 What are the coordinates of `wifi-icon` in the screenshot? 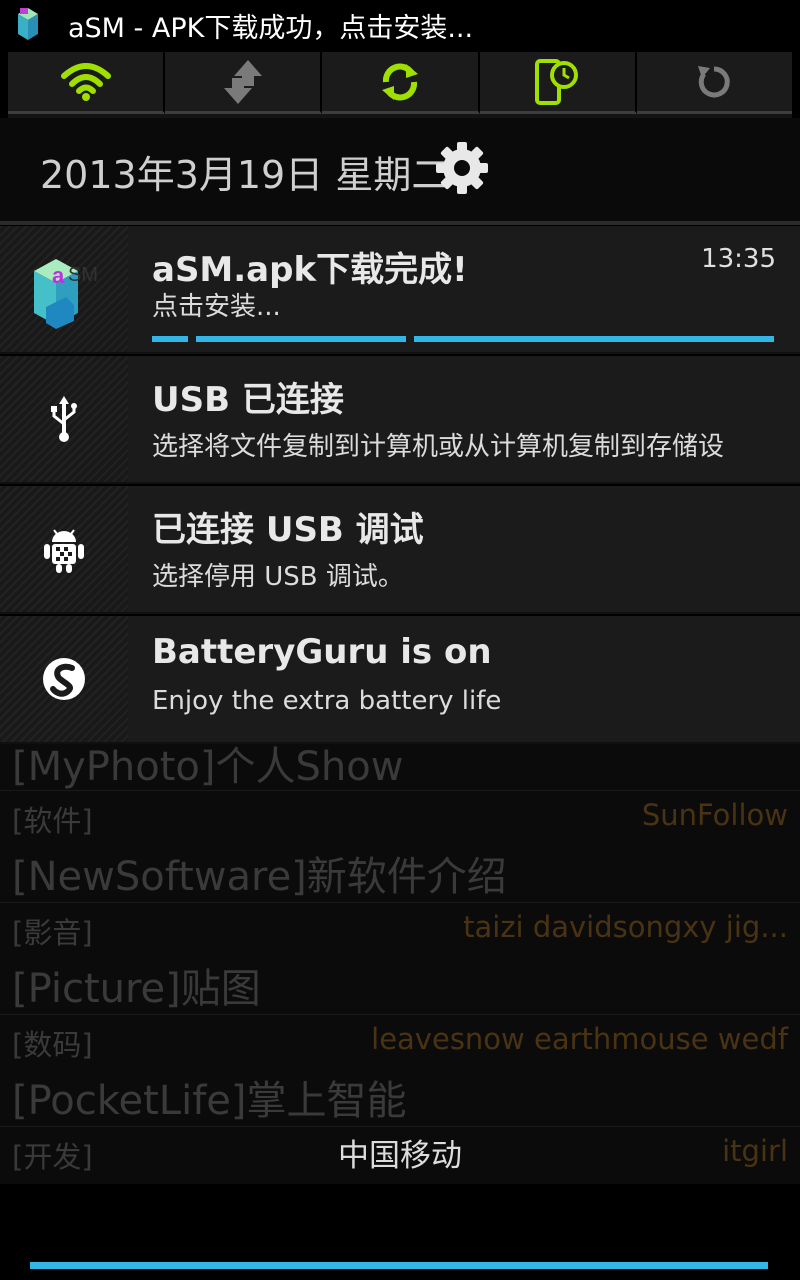 It's located at (85, 81).